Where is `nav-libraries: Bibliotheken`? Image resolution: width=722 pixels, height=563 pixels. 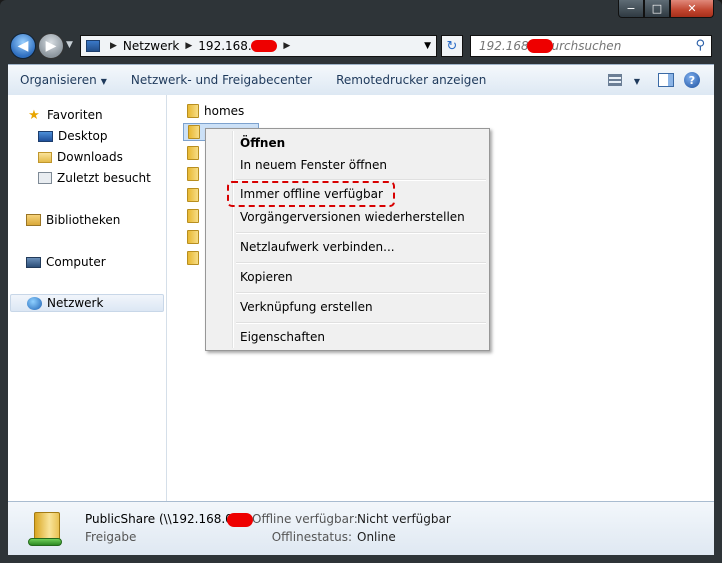 nav-libraries: Bibliotheken is located at coordinates (73, 220).